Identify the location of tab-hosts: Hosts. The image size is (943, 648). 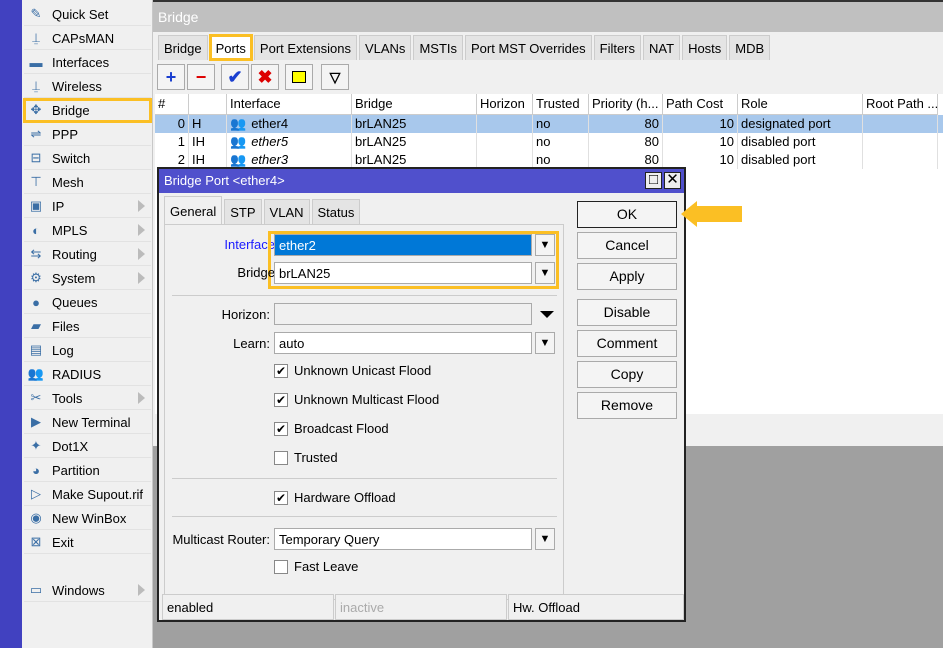
(705, 47).